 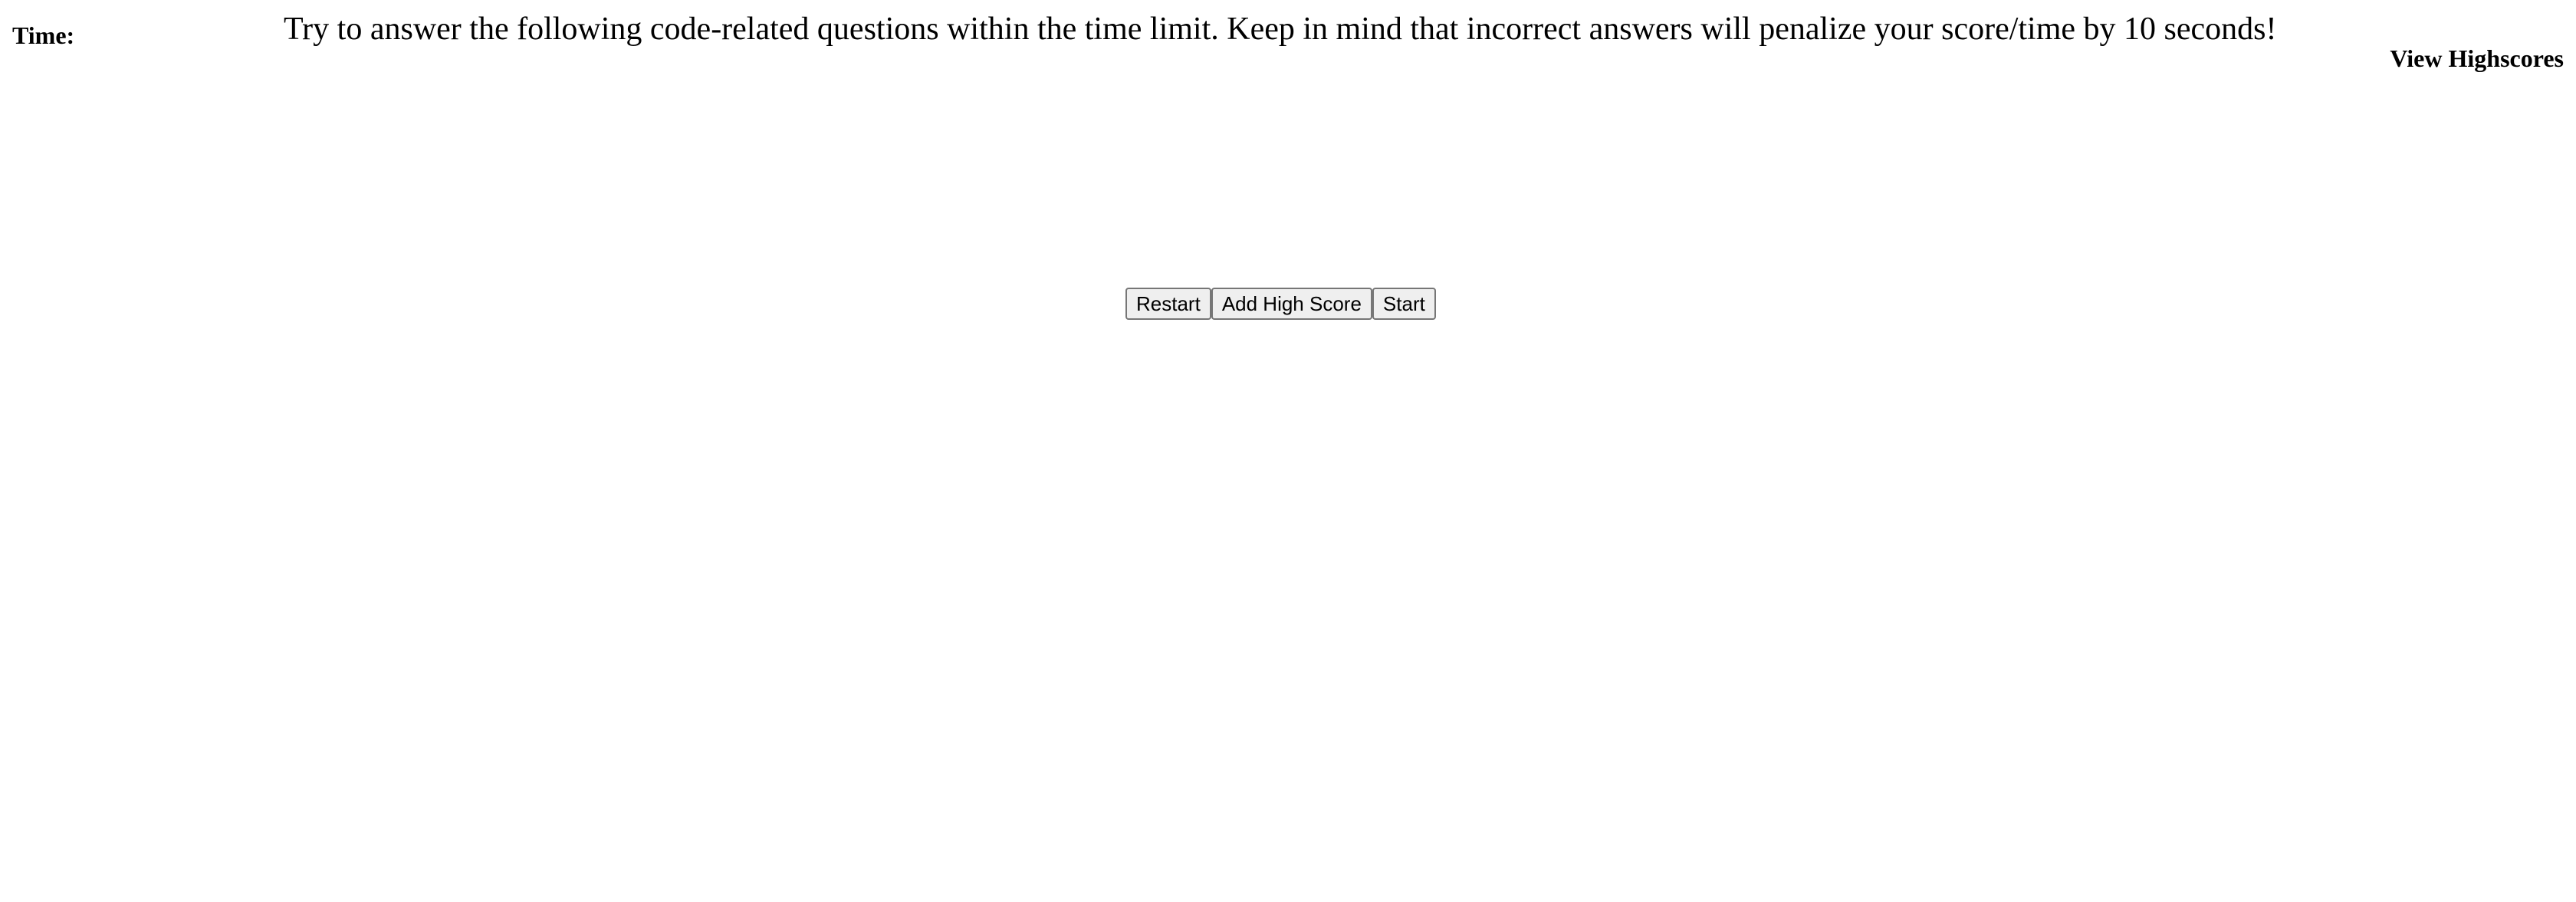 I want to click on restart-button: Restart, so click(x=1168, y=304).